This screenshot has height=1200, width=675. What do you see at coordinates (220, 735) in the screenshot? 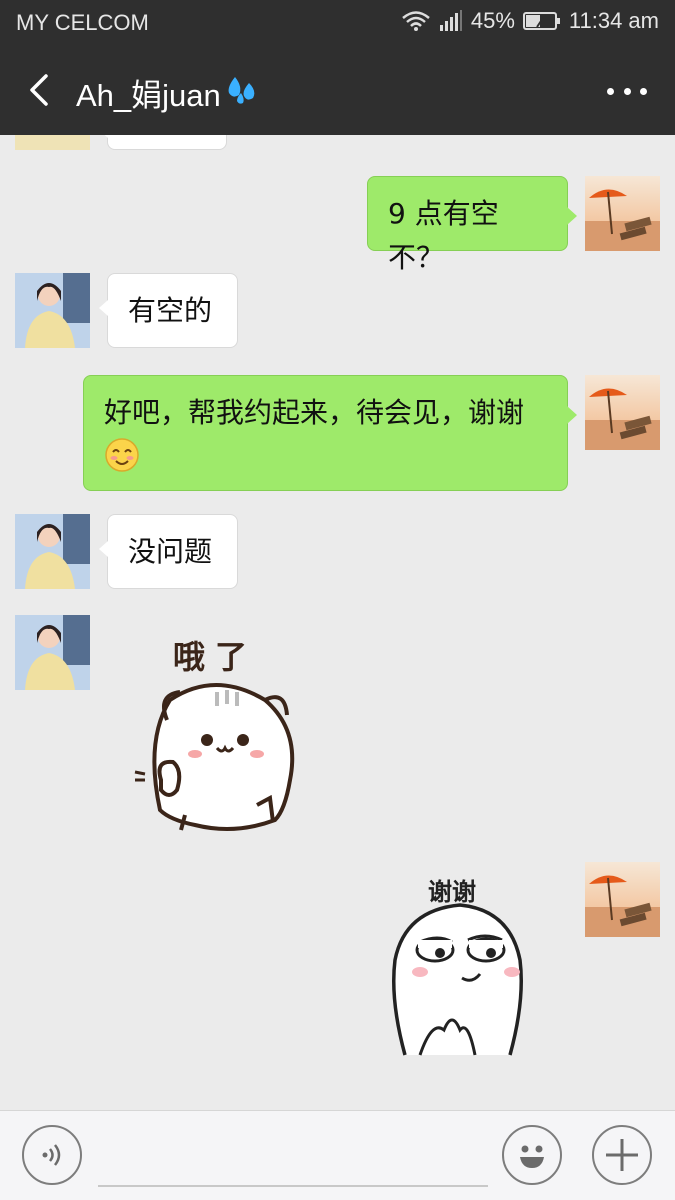
I see `cat-ok-hand-sticker: 哦了` at bounding box center [220, 735].